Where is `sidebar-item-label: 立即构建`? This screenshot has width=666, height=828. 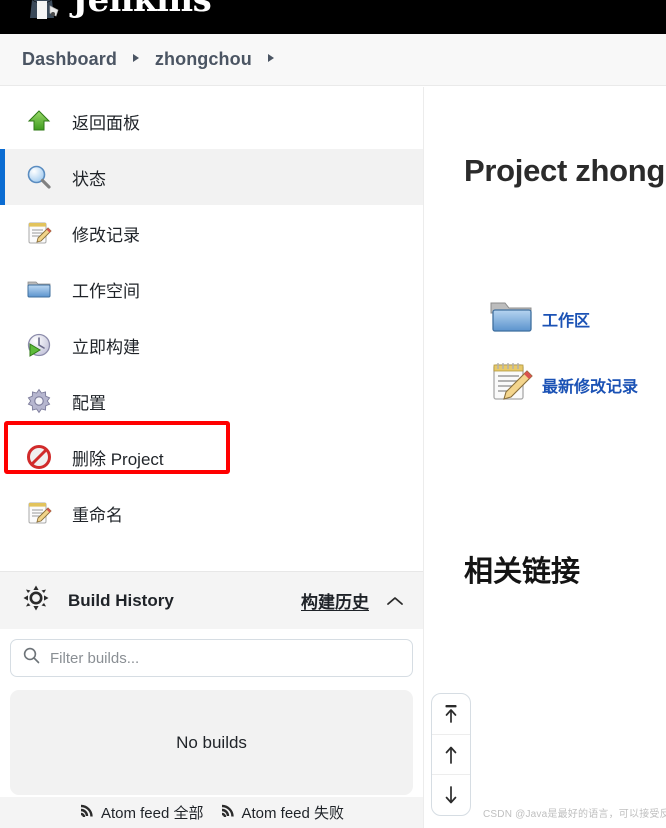 sidebar-item-label: 立即构建 is located at coordinates (106, 347).